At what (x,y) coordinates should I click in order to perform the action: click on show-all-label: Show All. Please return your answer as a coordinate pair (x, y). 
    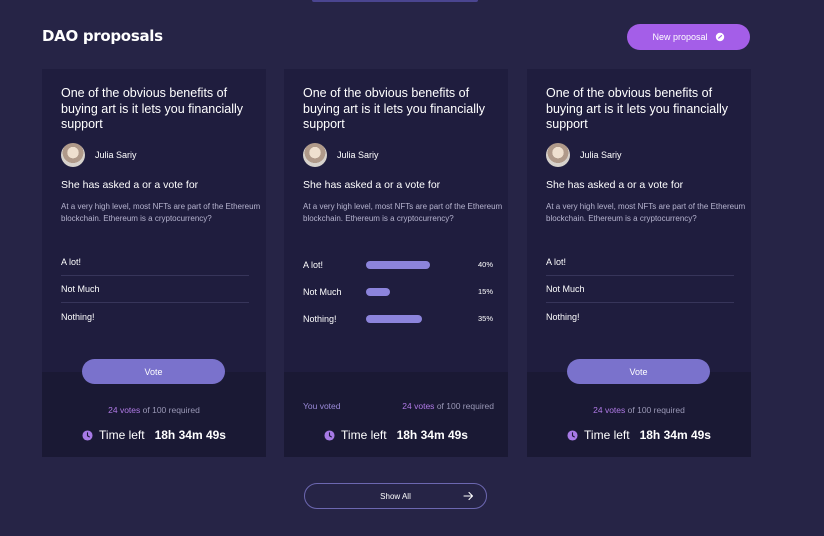
    Looking at the image, I should click on (395, 496).